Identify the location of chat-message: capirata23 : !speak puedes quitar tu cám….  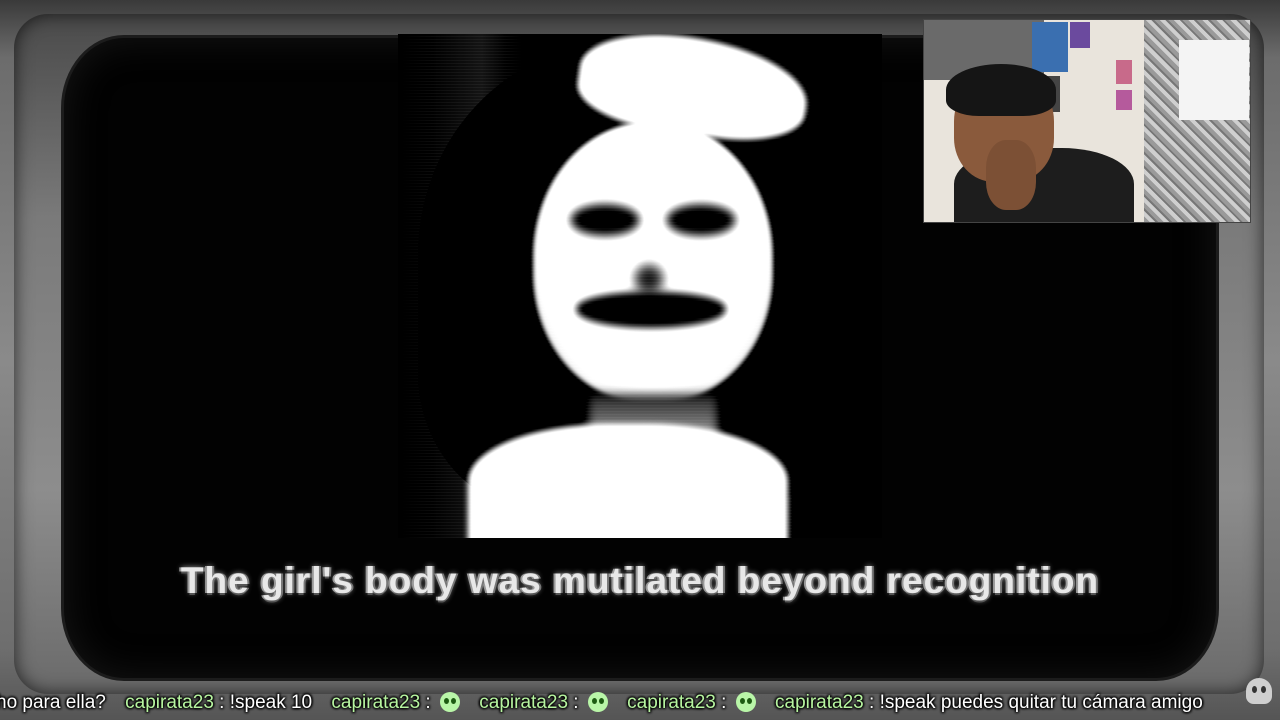
(989, 702).